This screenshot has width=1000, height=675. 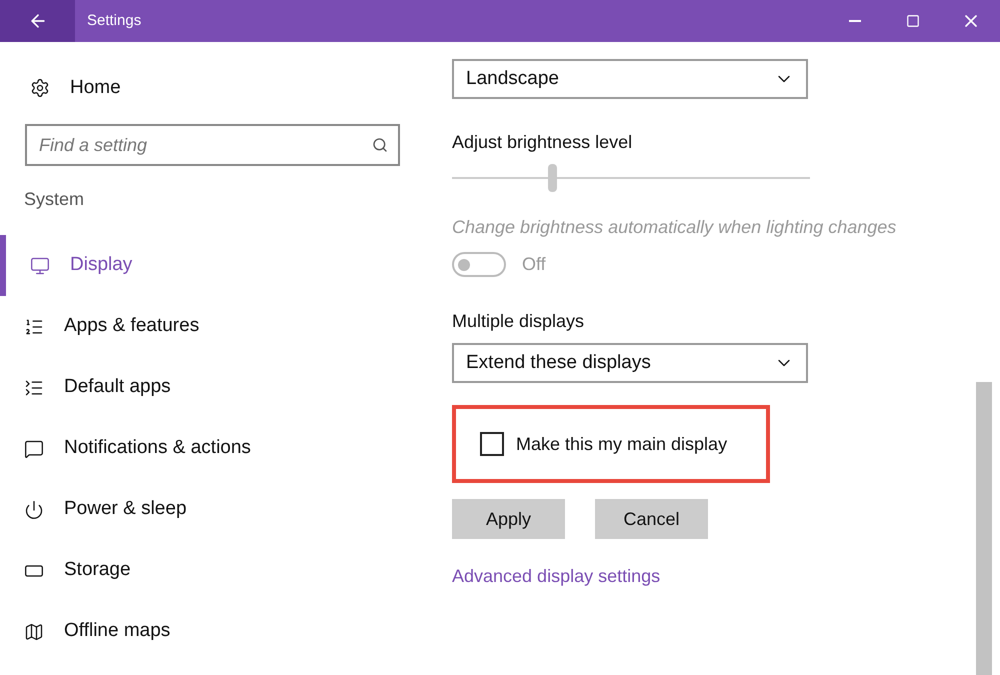 I want to click on dropdown: Landscape, so click(x=630, y=79).